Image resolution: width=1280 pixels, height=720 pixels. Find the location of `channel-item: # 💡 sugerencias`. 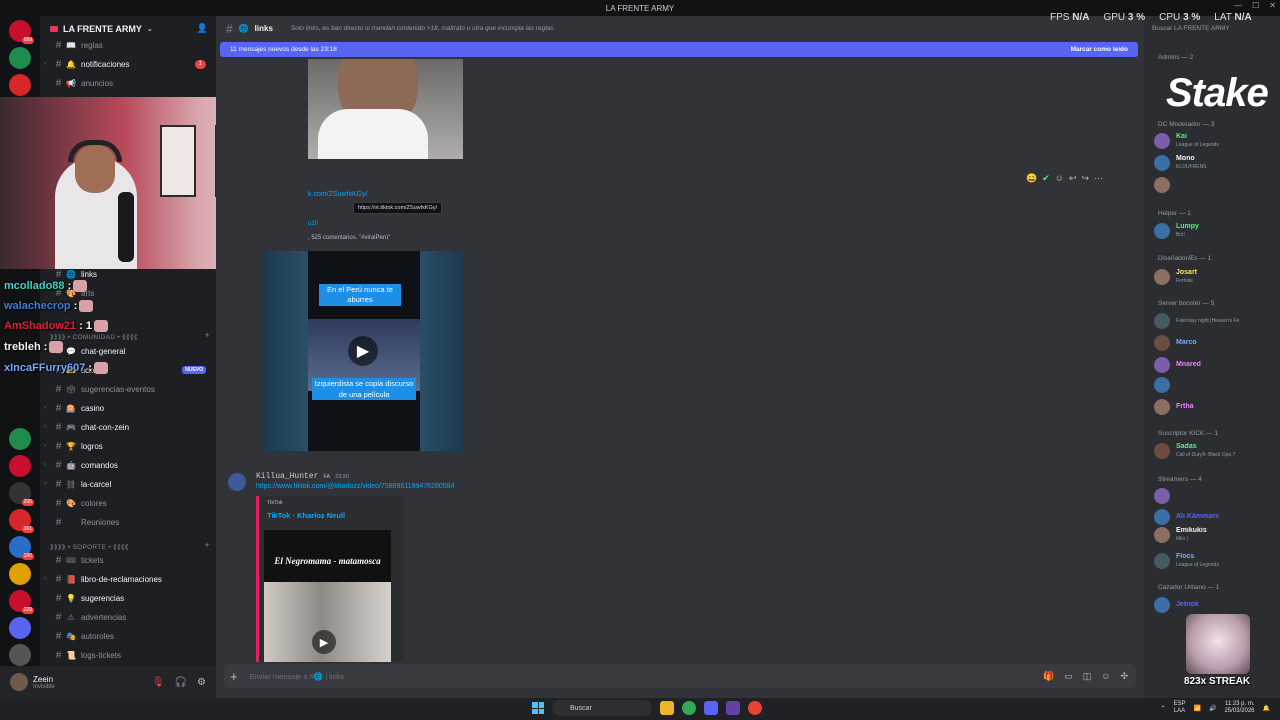

channel-item: # 💡 sugerencias is located at coordinates (128, 598).